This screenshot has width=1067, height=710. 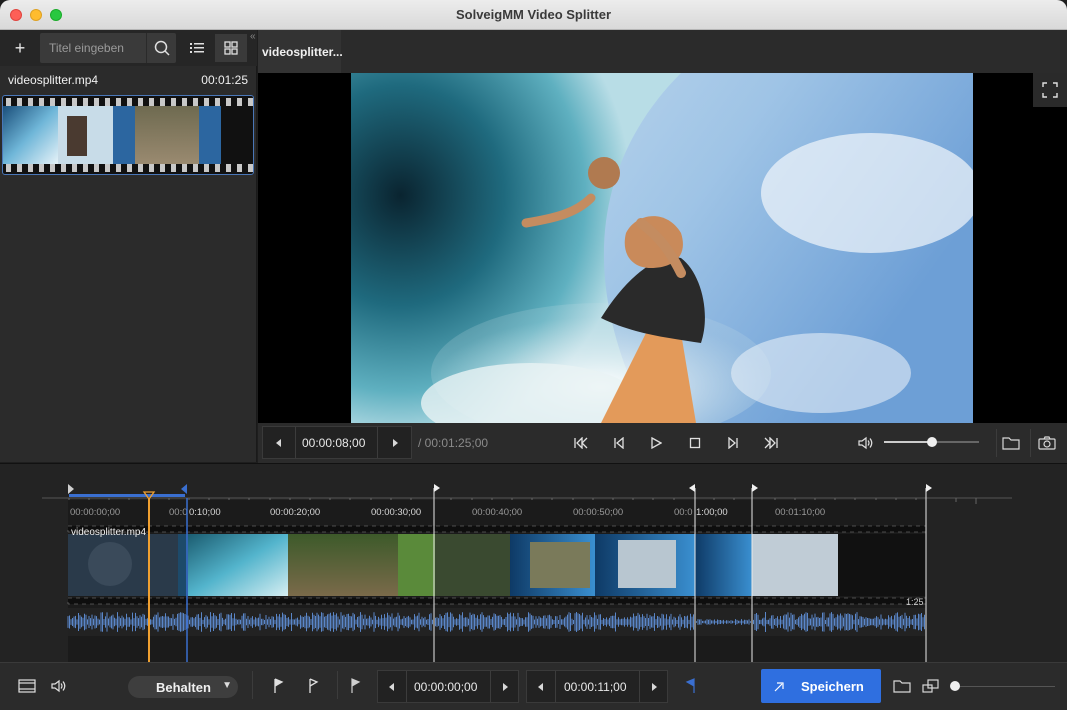 I want to click on media-library-panel: + videosplitter.mp4 00:01:25, so click(x=128, y=246).